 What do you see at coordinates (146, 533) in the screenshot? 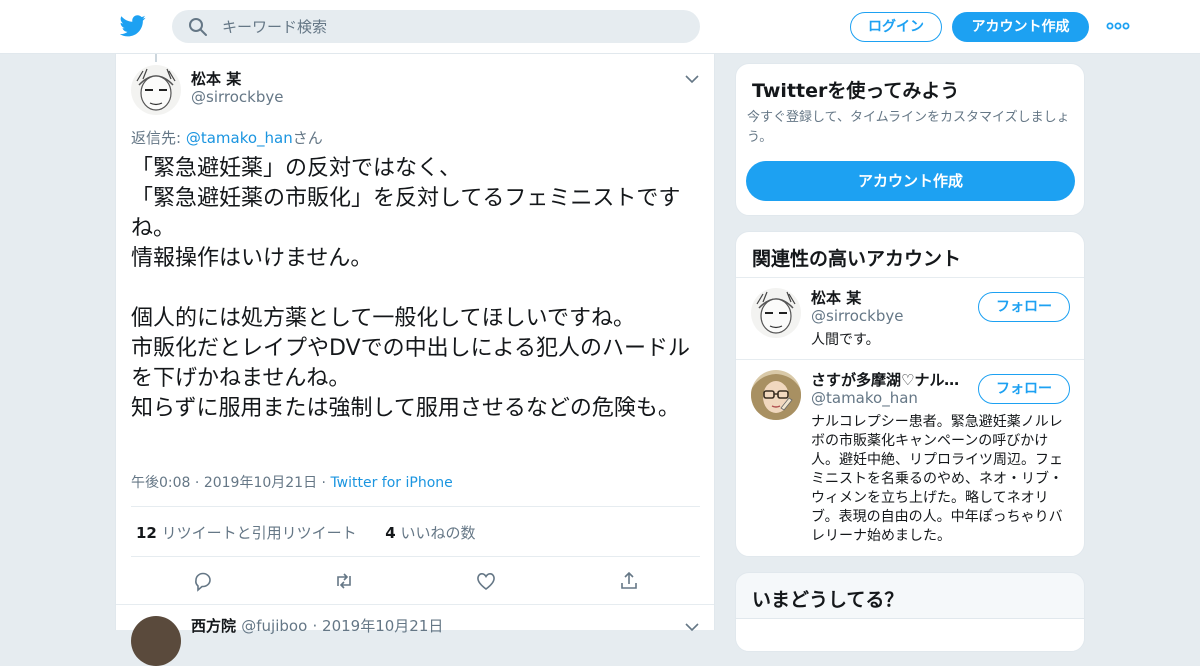
I see `retweet-count: 12` at bounding box center [146, 533].